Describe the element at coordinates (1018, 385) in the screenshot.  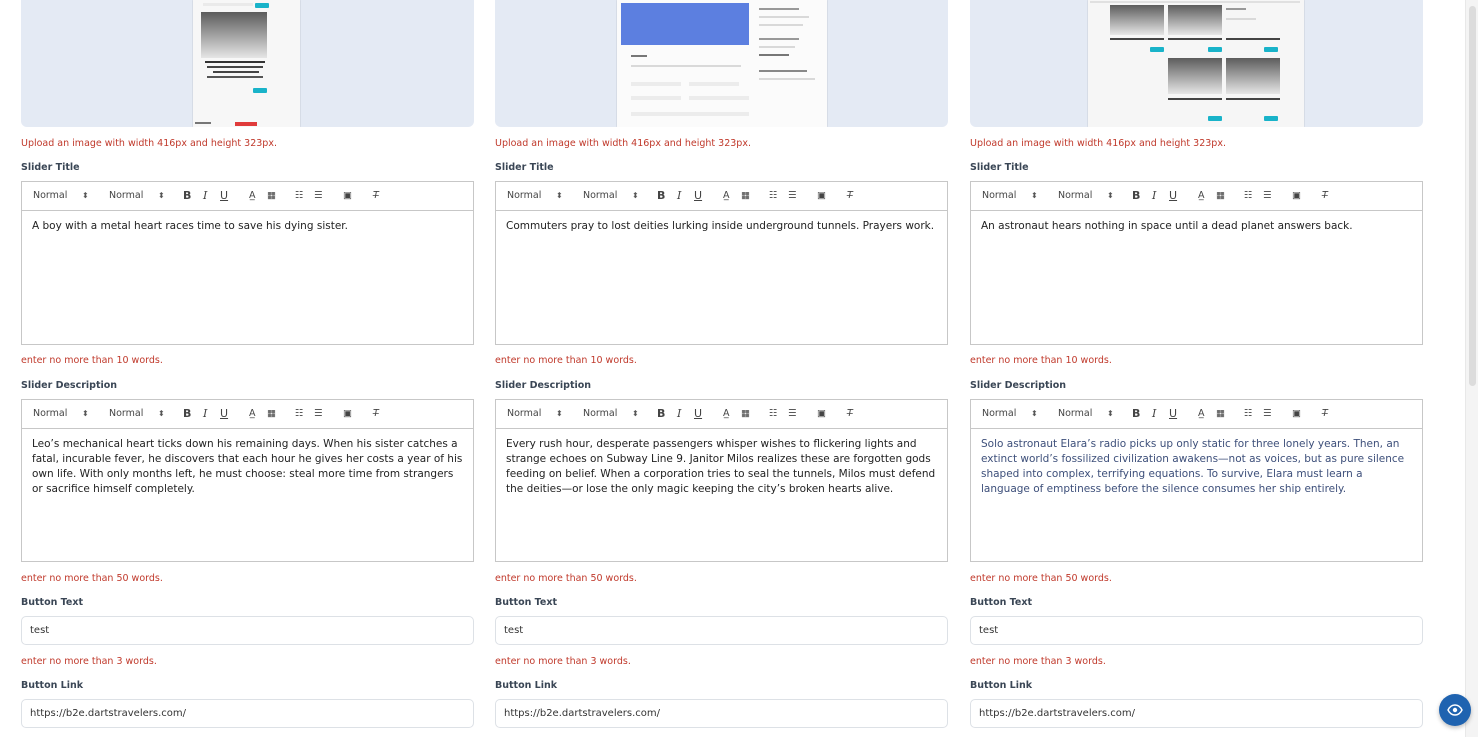
I see `slider-description-label: Slider Description` at that location.